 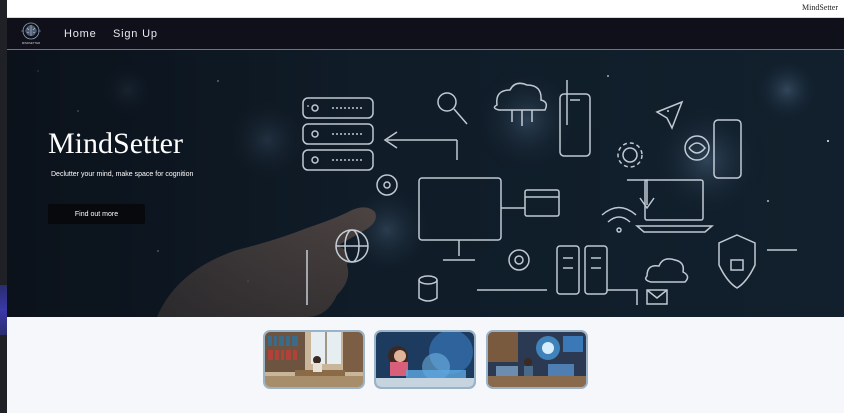 What do you see at coordinates (425, 9) in the screenshot?
I see `window-title-bar: MindSetter` at bounding box center [425, 9].